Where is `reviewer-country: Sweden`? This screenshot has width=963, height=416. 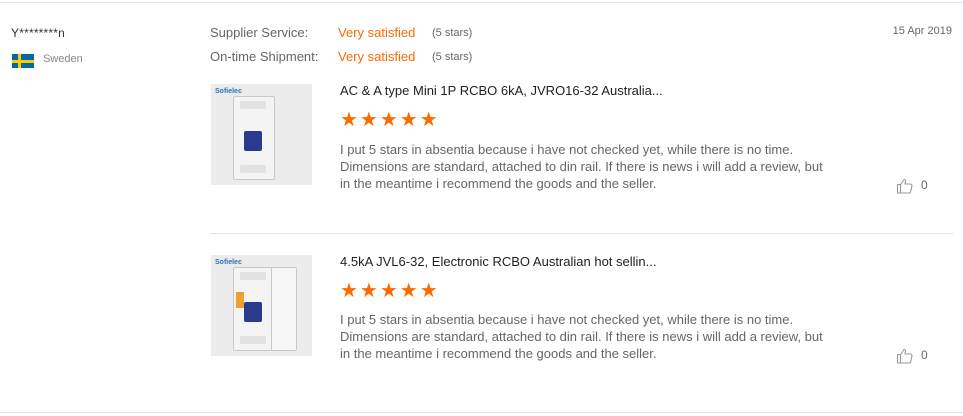 reviewer-country: Sweden is located at coordinates (63, 59).